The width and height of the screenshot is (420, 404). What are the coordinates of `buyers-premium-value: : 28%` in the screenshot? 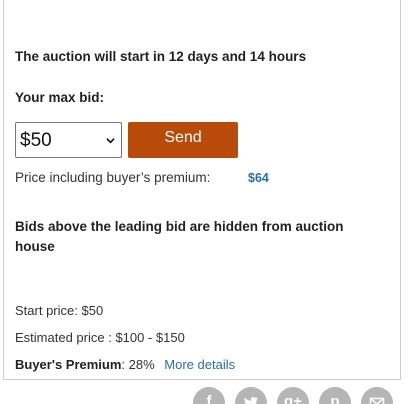 It's located at (138, 364).